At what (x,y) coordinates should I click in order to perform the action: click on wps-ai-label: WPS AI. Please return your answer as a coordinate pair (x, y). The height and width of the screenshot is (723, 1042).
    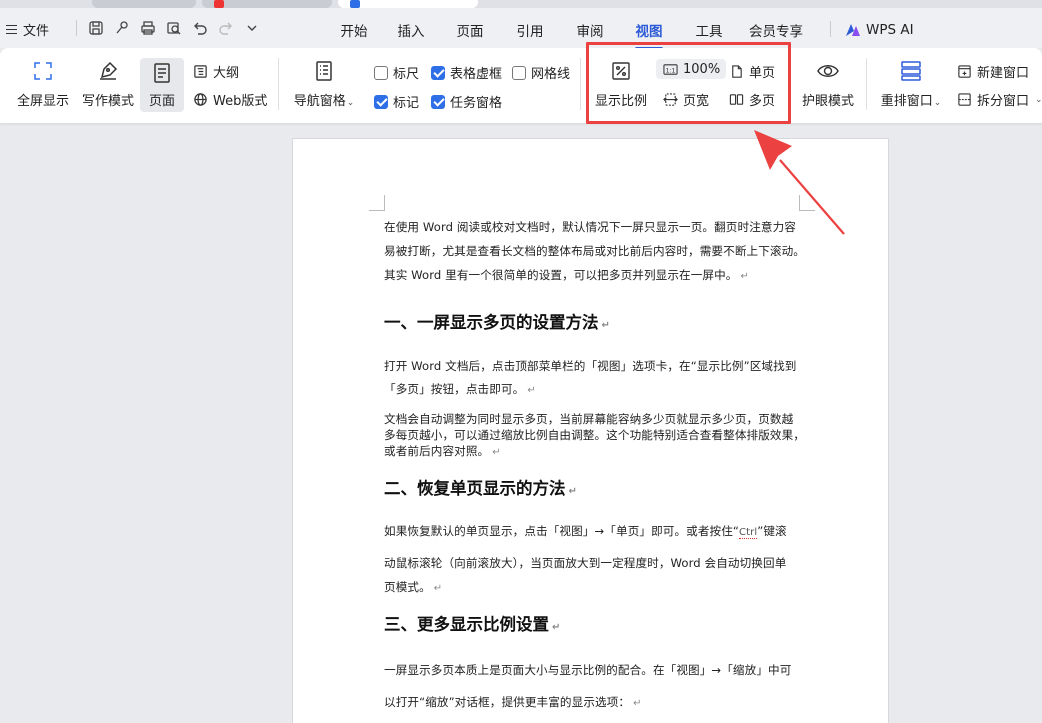
    Looking at the image, I should click on (890, 30).